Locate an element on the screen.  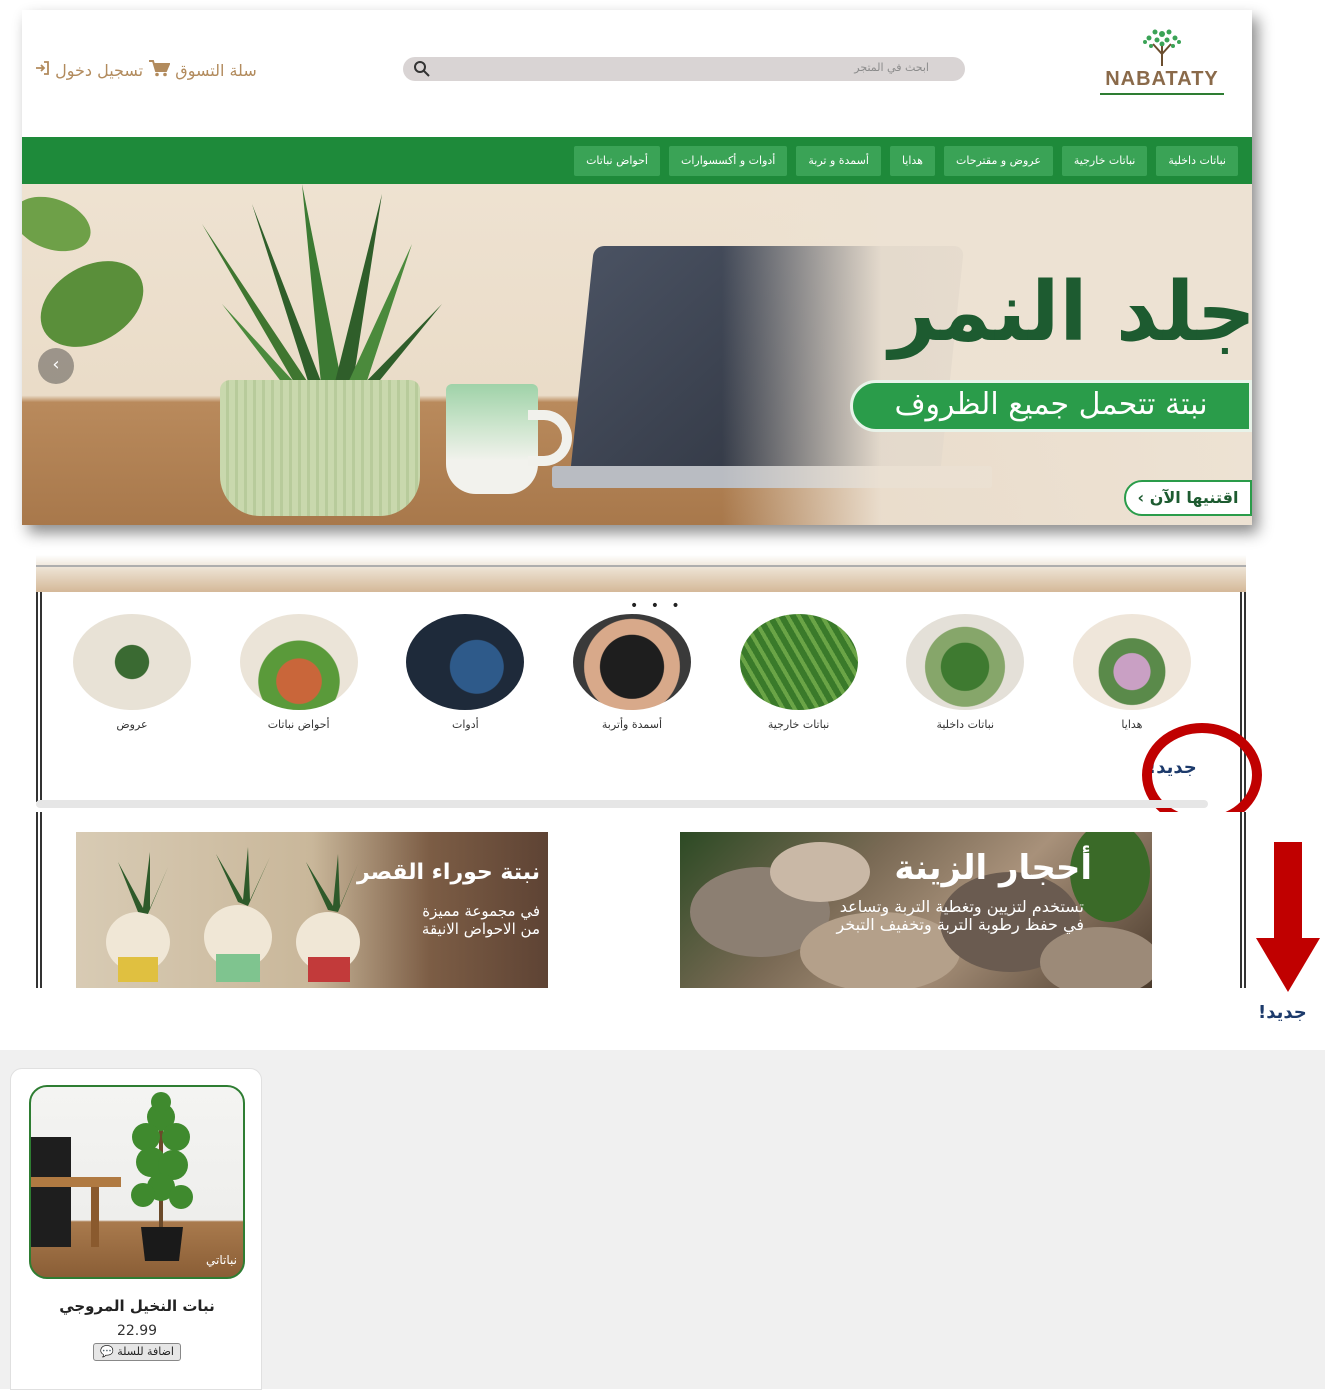
category-gifts: هدايا is located at coordinates (1132, 672).